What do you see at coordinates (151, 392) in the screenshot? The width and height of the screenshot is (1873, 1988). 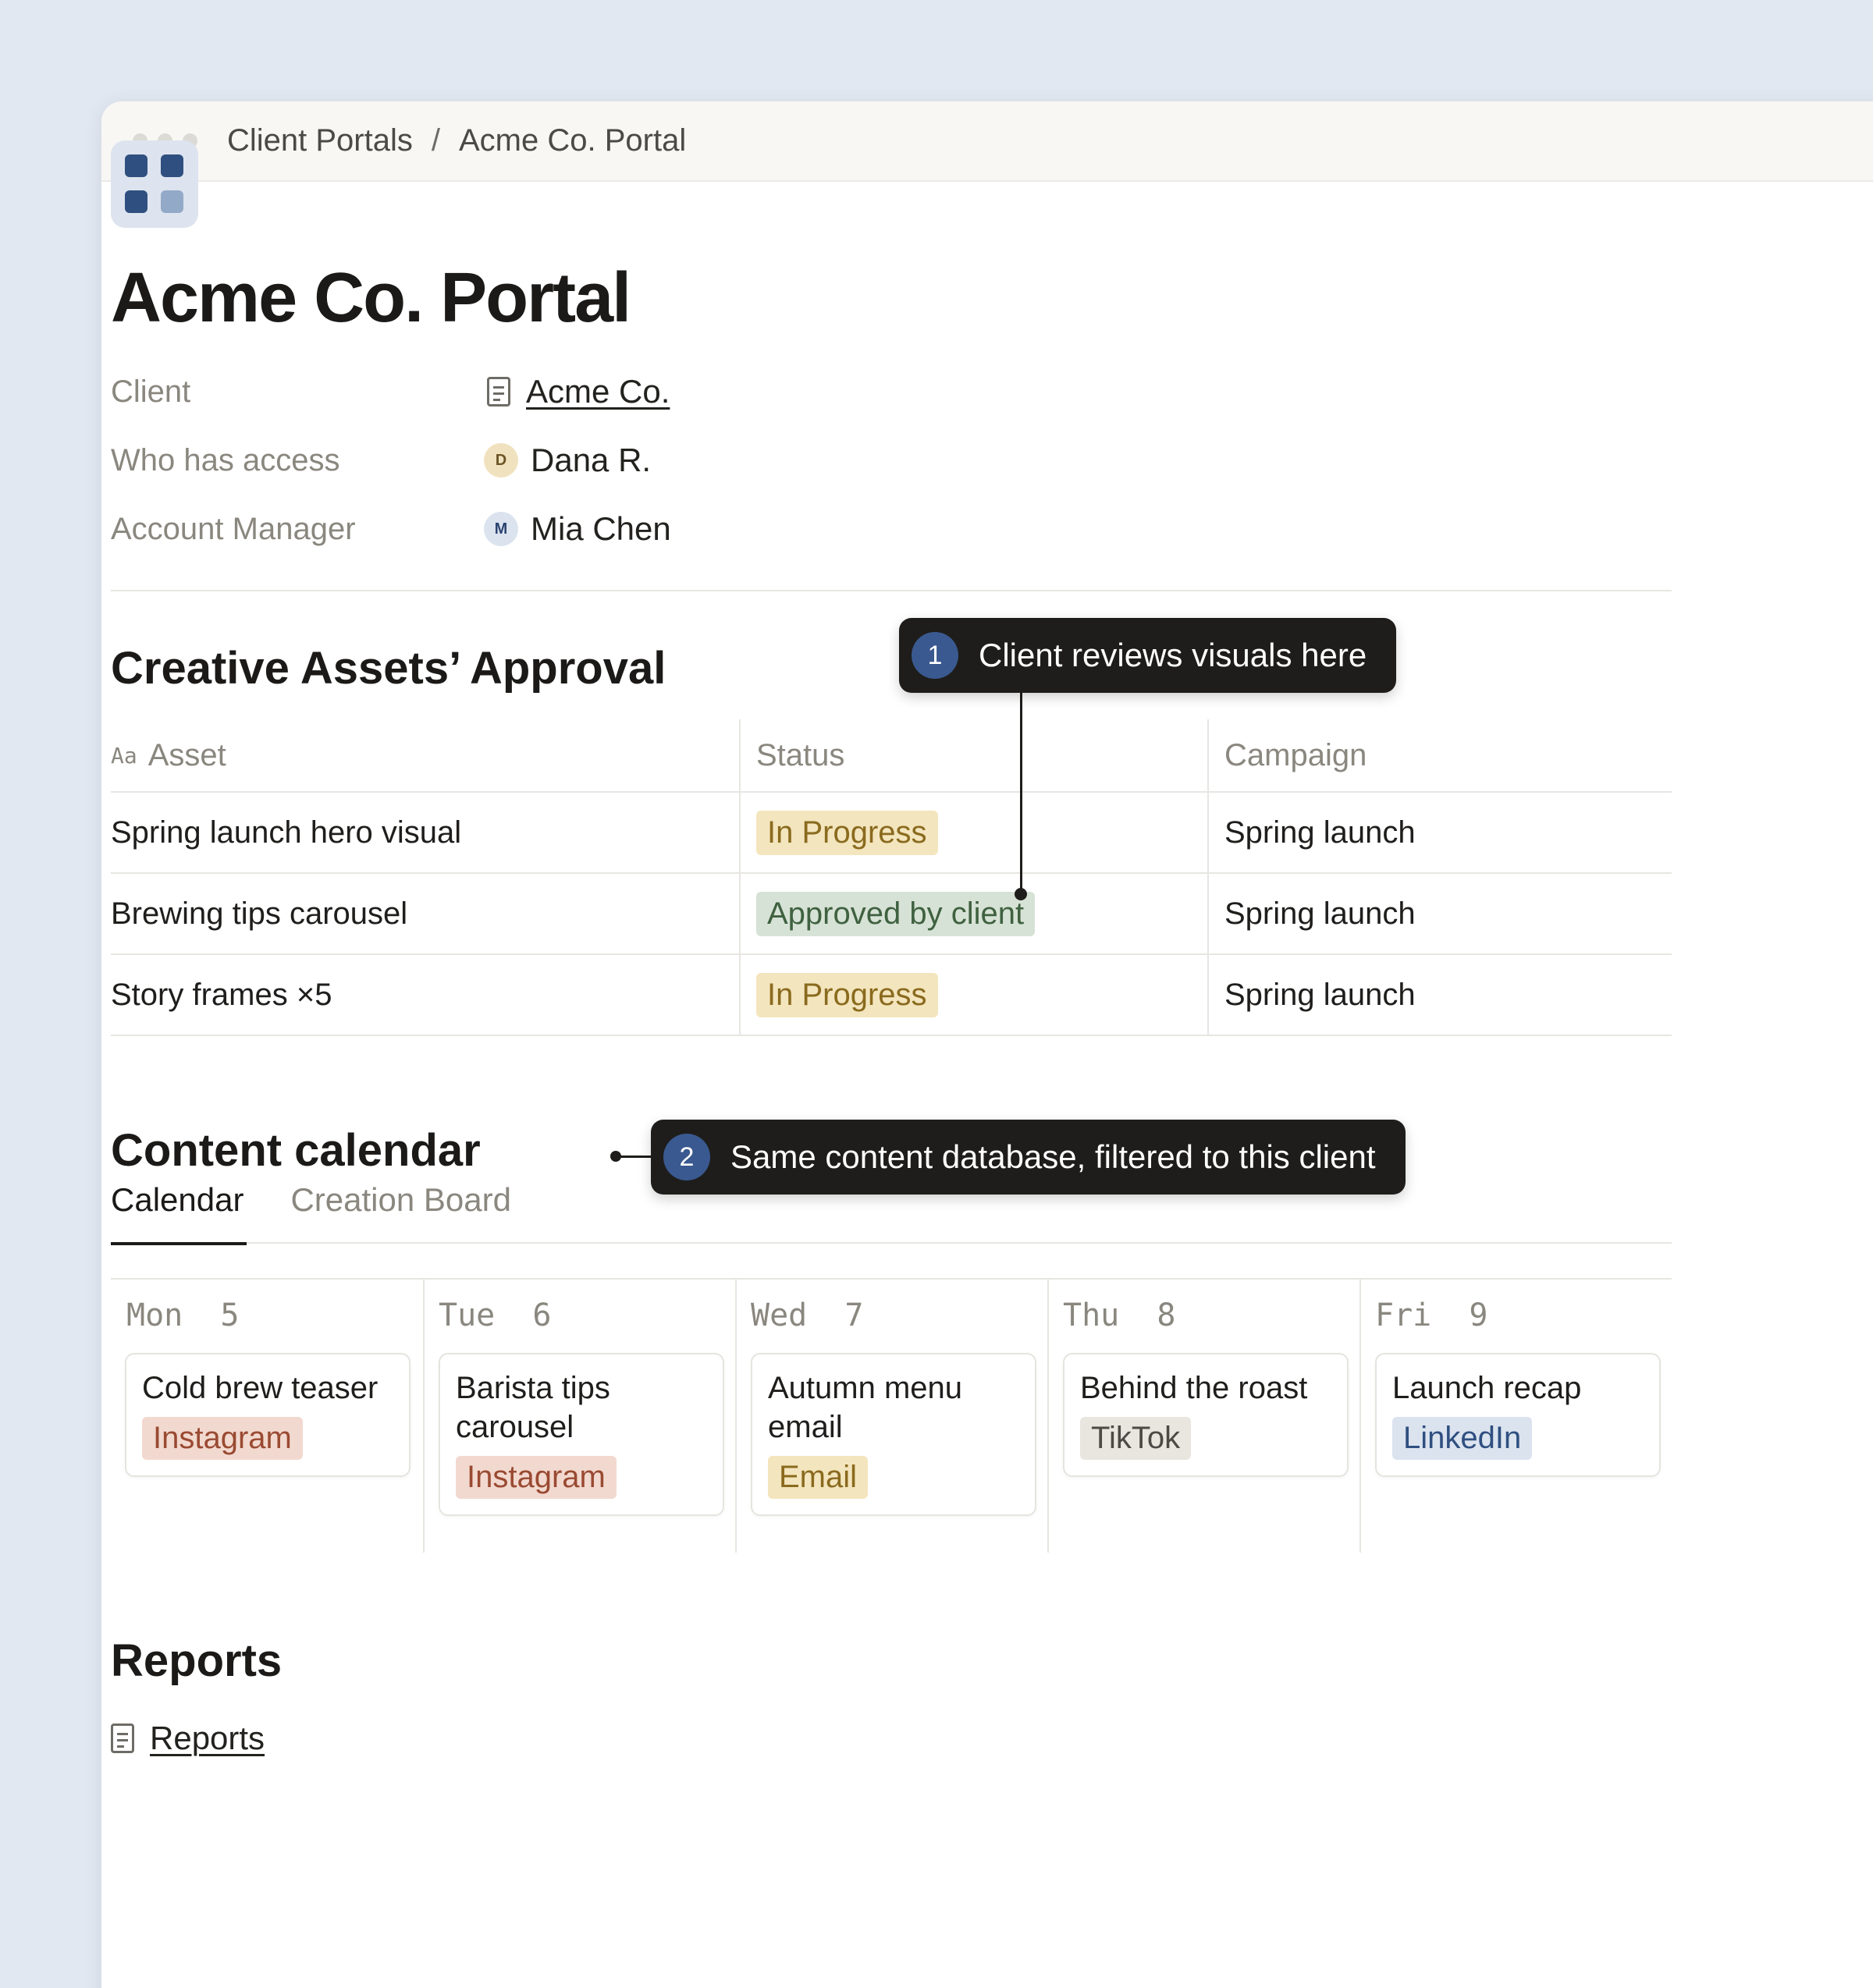 I see `property-label: Client` at bounding box center [151, 392].